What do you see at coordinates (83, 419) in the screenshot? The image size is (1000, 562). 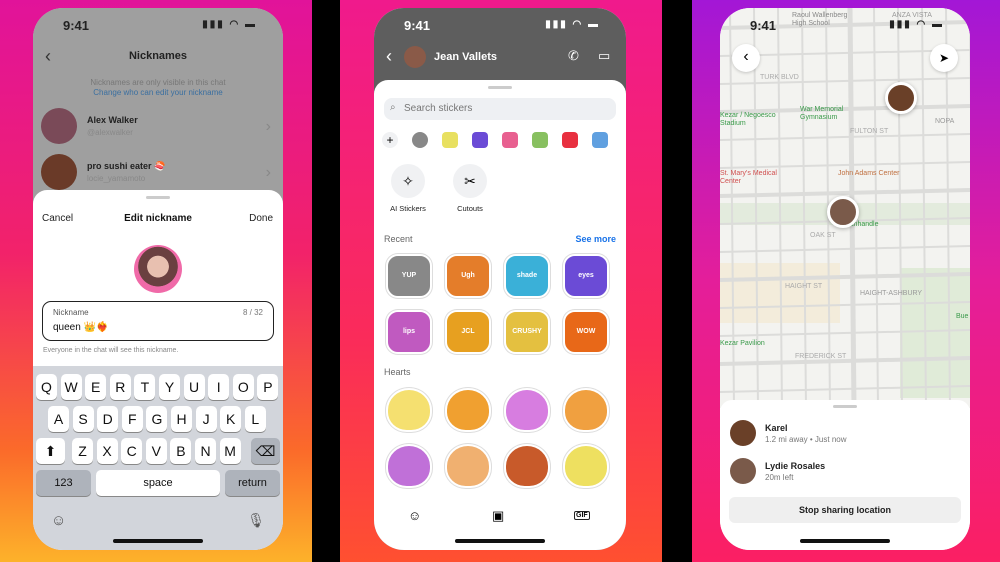 I see `key-s: S` at bounding box center [83, 419].